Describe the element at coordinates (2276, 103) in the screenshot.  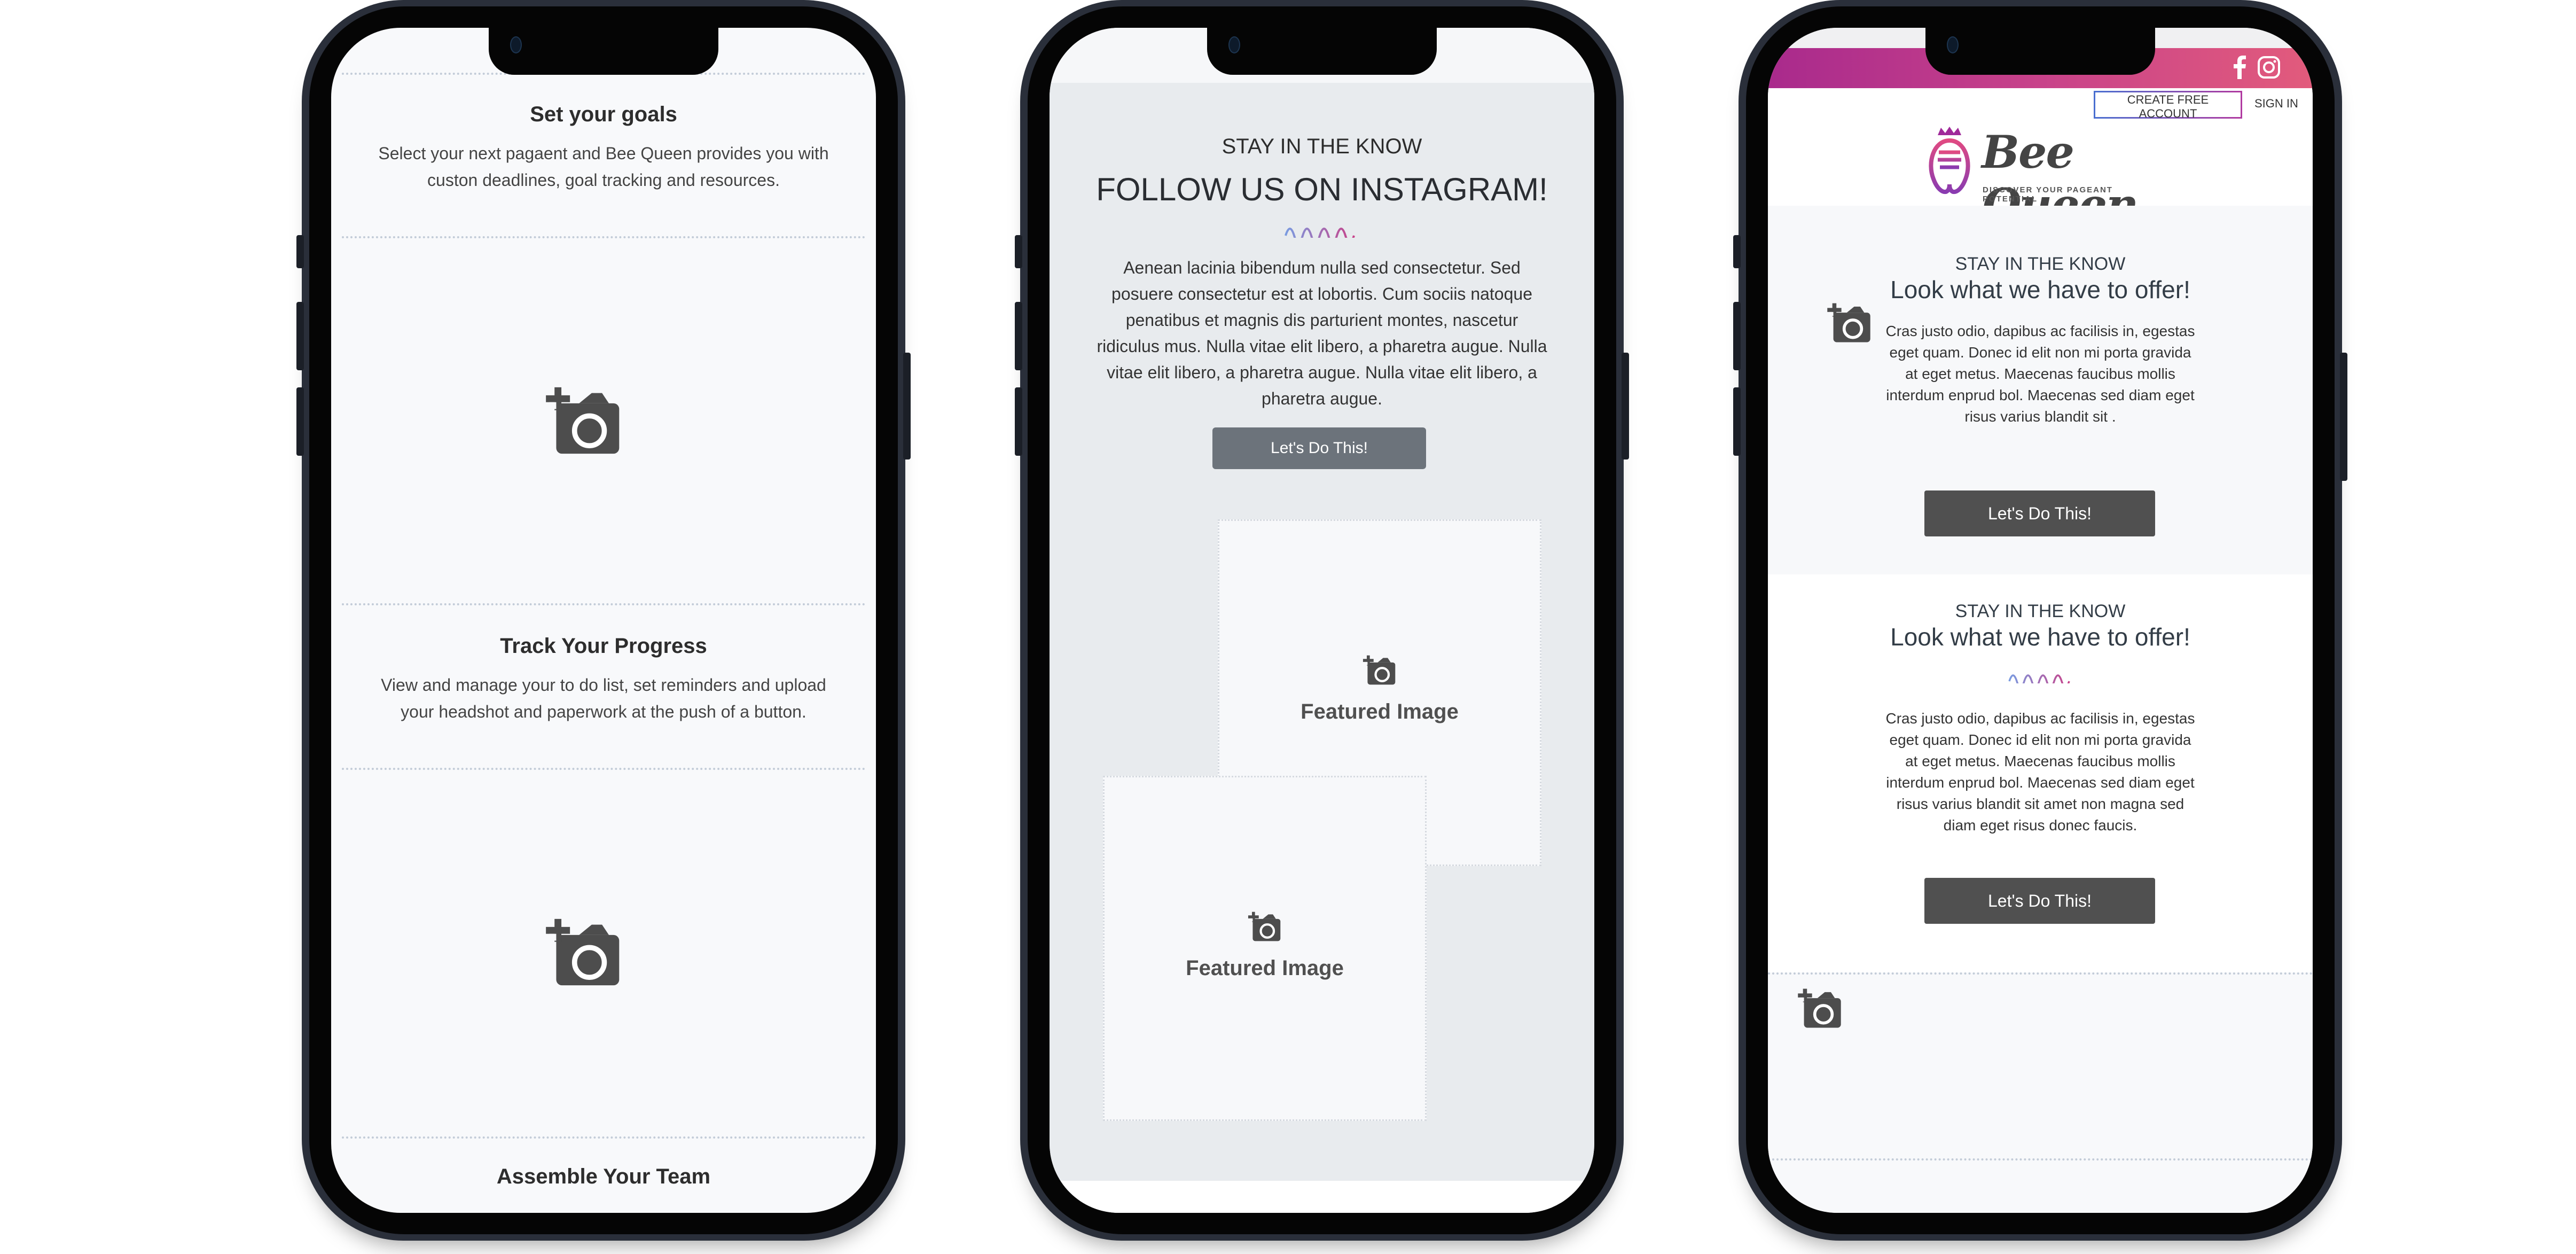
I see `sign-in-link: SIGN IN` at that location.